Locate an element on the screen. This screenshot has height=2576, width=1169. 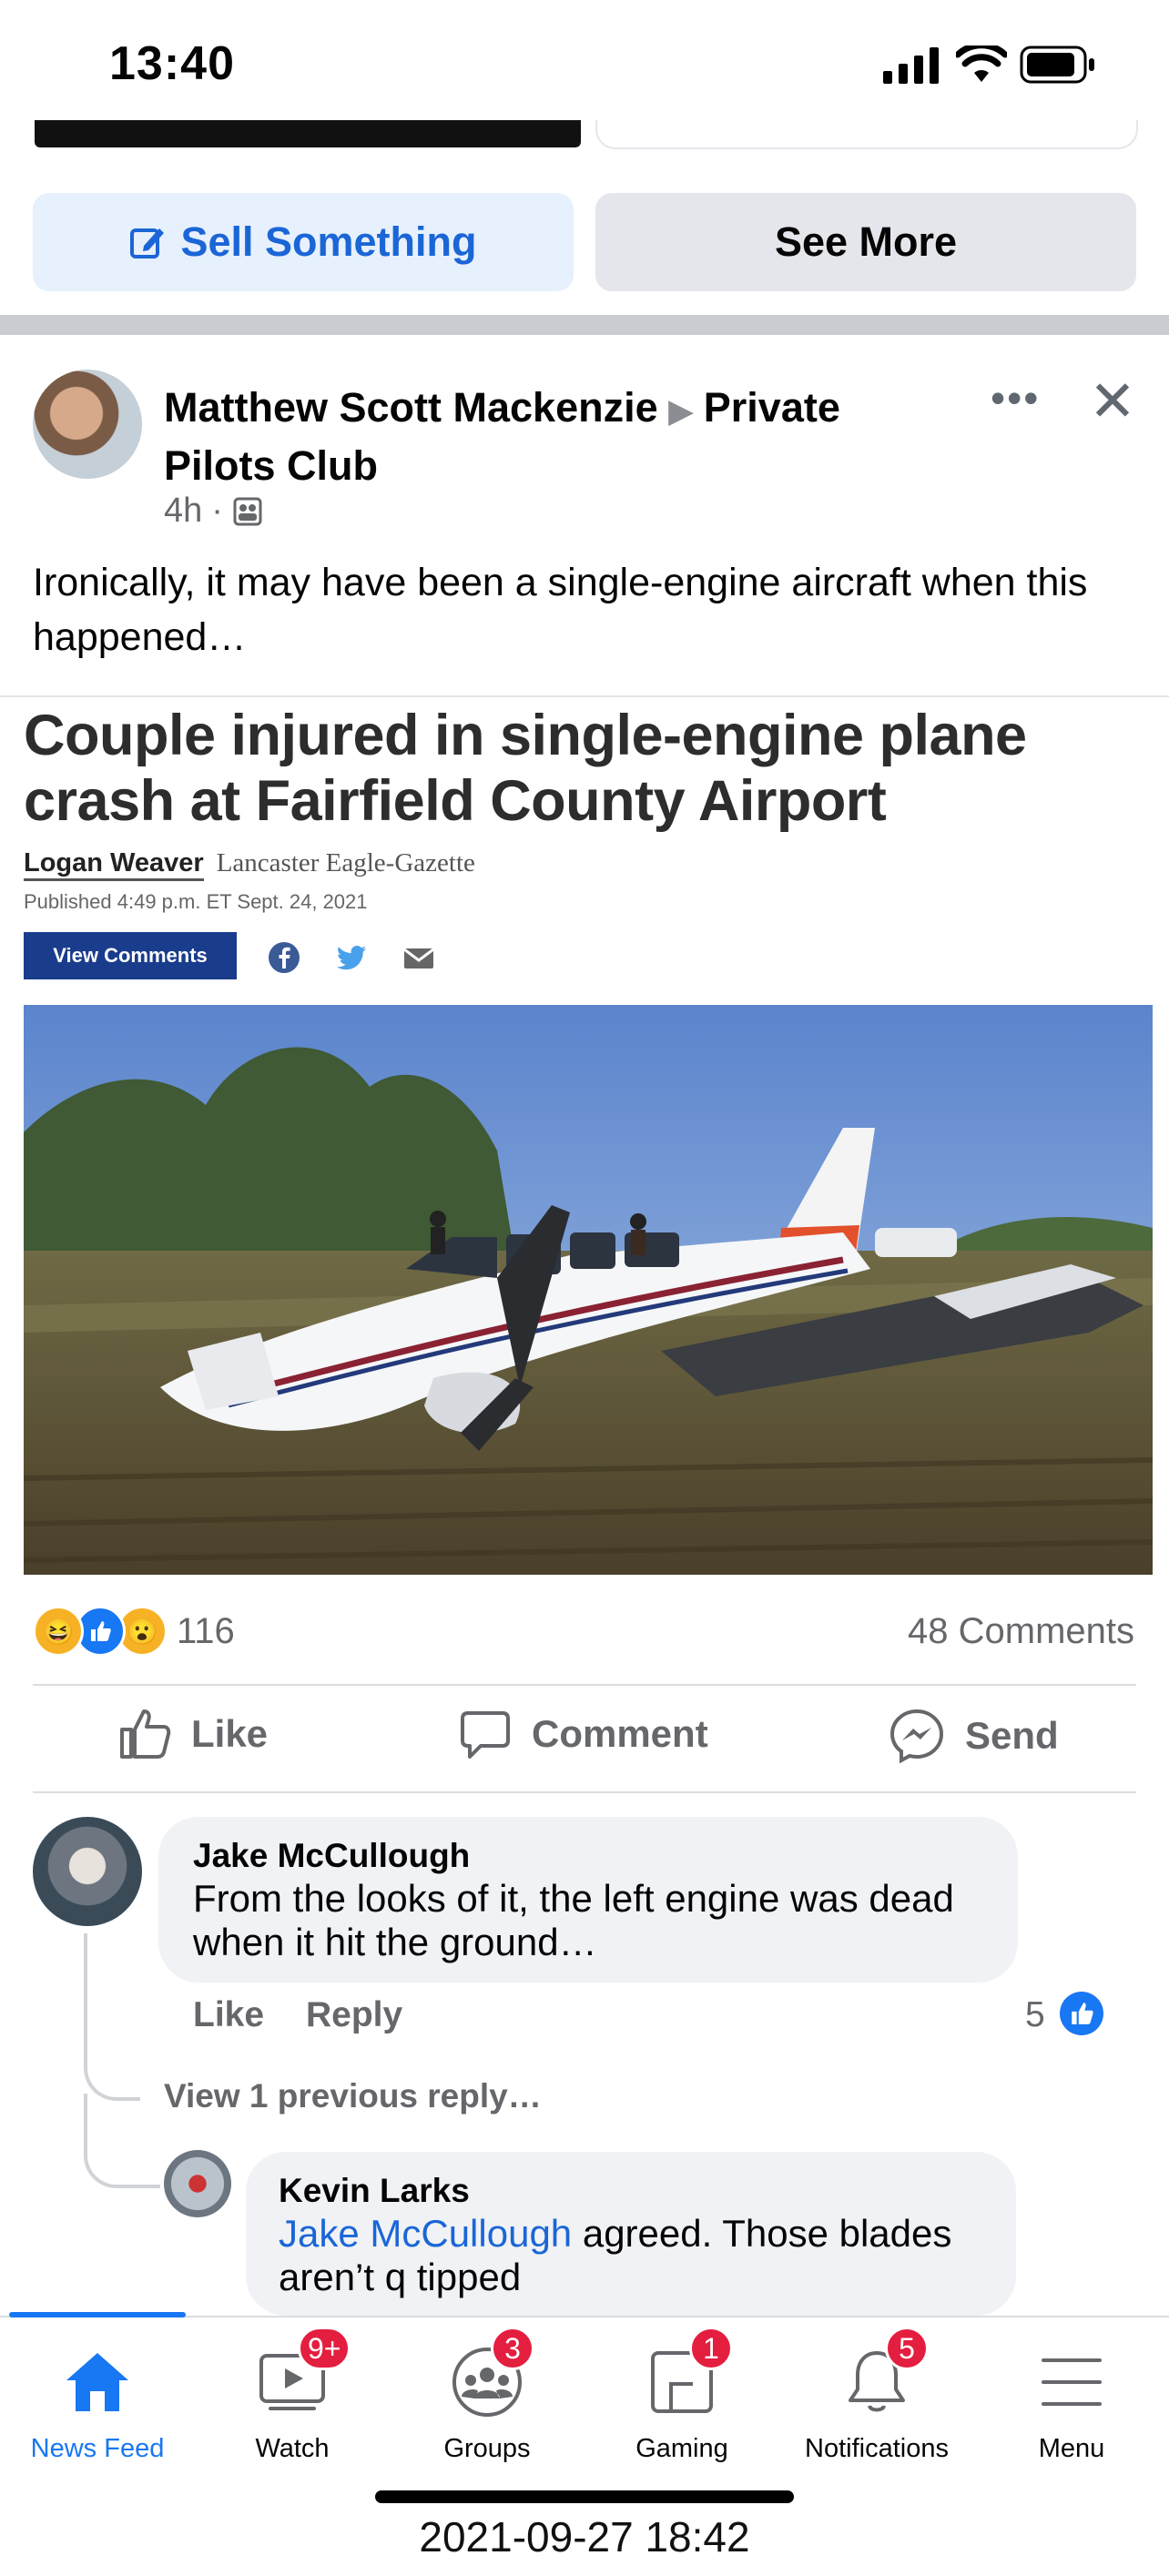
nav-watch: 9+ Watch is located at coordinates (292, 2395).